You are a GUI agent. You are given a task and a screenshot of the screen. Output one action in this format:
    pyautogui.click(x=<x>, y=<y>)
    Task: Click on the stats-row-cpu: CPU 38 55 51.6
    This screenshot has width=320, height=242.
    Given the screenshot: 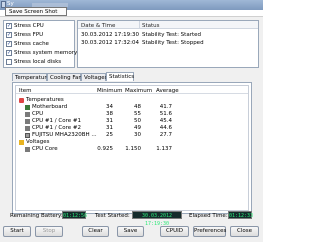 What is the action you would take?
    pyautogui.click(x=102, y=114)
    